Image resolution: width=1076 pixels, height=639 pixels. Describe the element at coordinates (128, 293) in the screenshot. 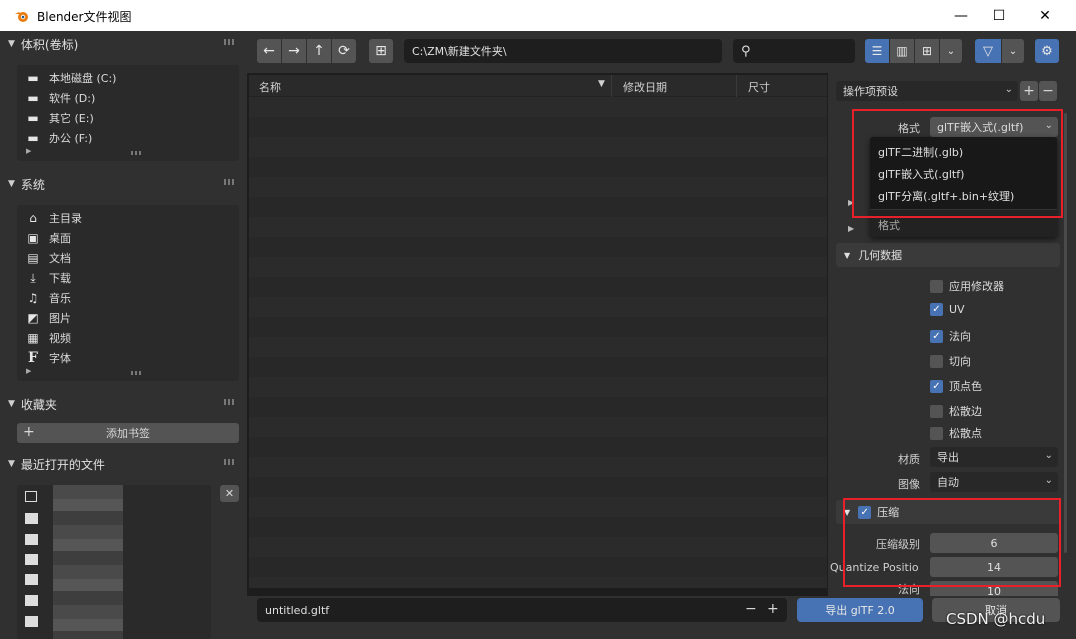

I see `system-list: ⌂ 主目录 ▣ 桌面 ▤ 文档 ⤓ 下载 ♫ 音乐 ◩ 图片 ▦ 视频 F 字体 ▶` at that location.